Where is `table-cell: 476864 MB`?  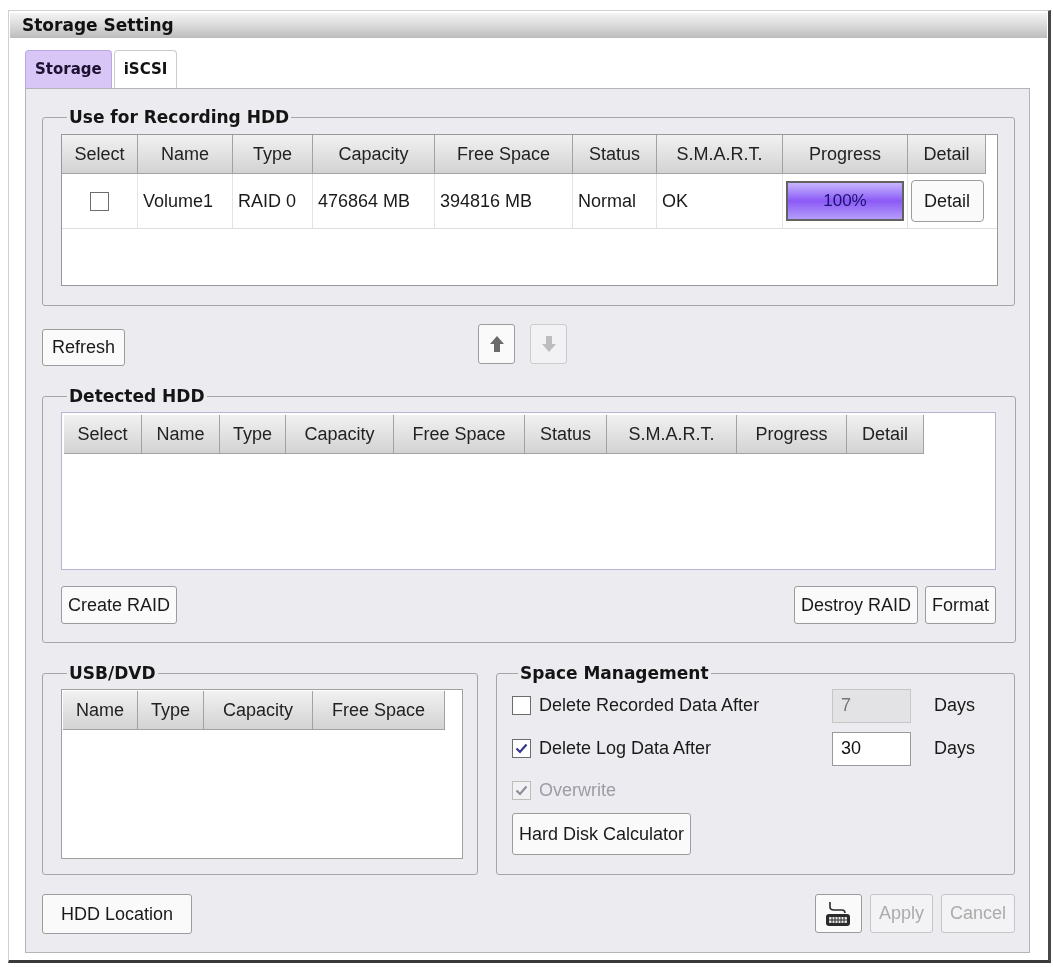 table-cell: 476864 MB is located at coordinates (374, 201).